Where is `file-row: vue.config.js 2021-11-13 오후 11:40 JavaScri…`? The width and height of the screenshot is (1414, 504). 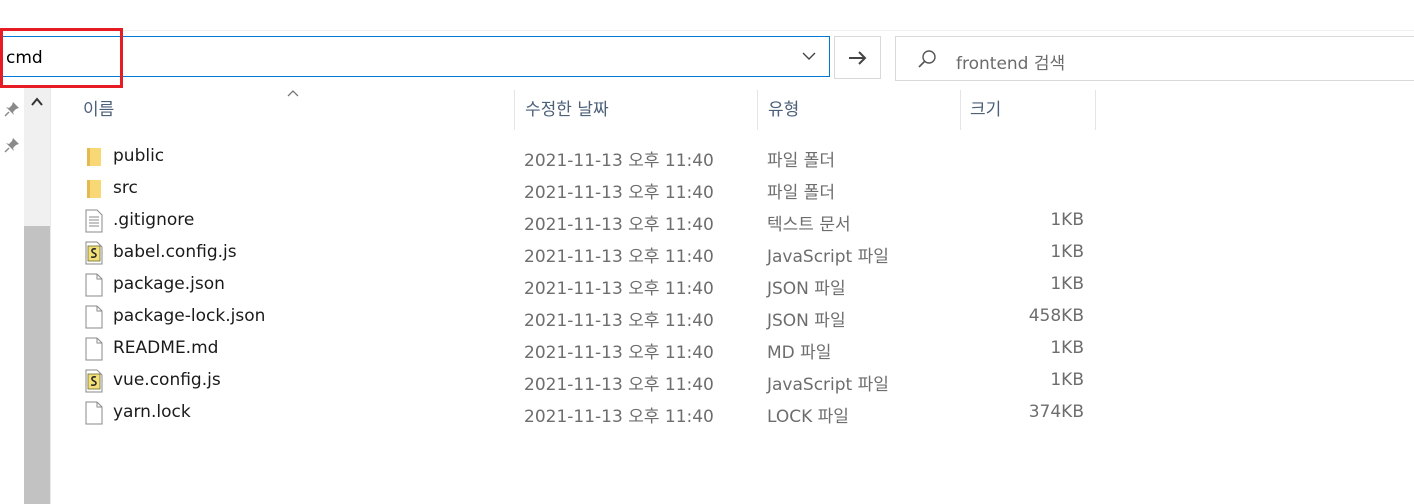
file-row: vue.config.js 2021-11-13 오후 11:40 JavaScri… is located at coordinates (588, 381).